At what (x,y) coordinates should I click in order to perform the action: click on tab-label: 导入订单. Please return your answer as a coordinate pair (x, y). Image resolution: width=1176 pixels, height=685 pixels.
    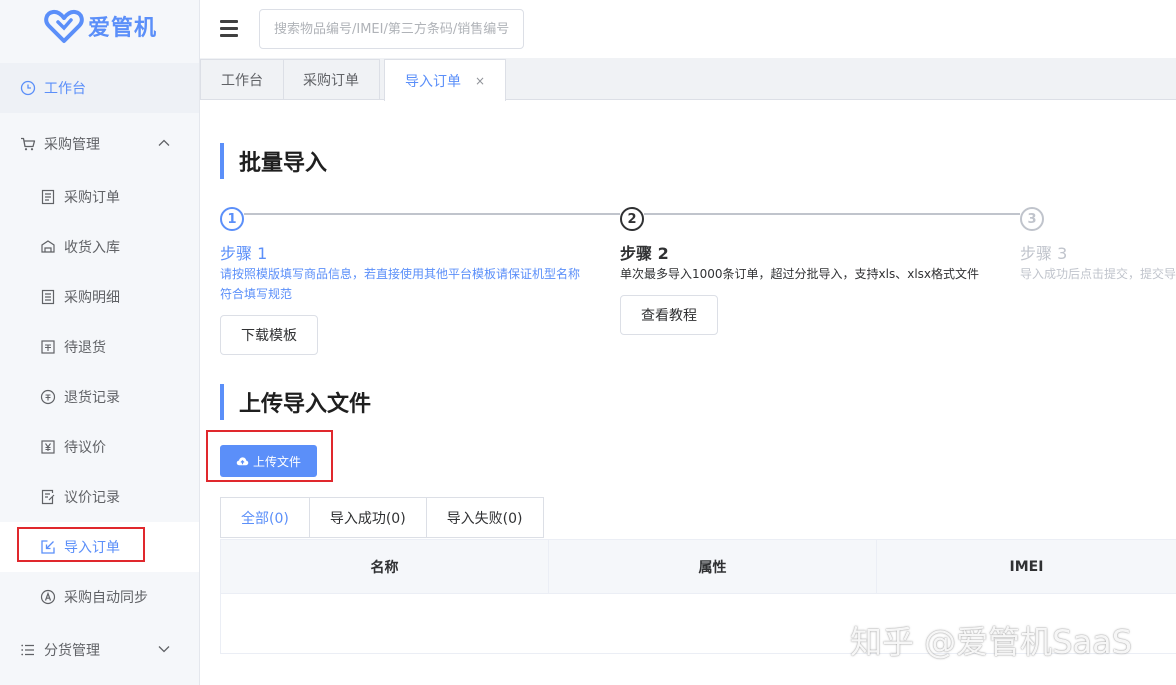
    Looking at the image, I should click on (433, 81).